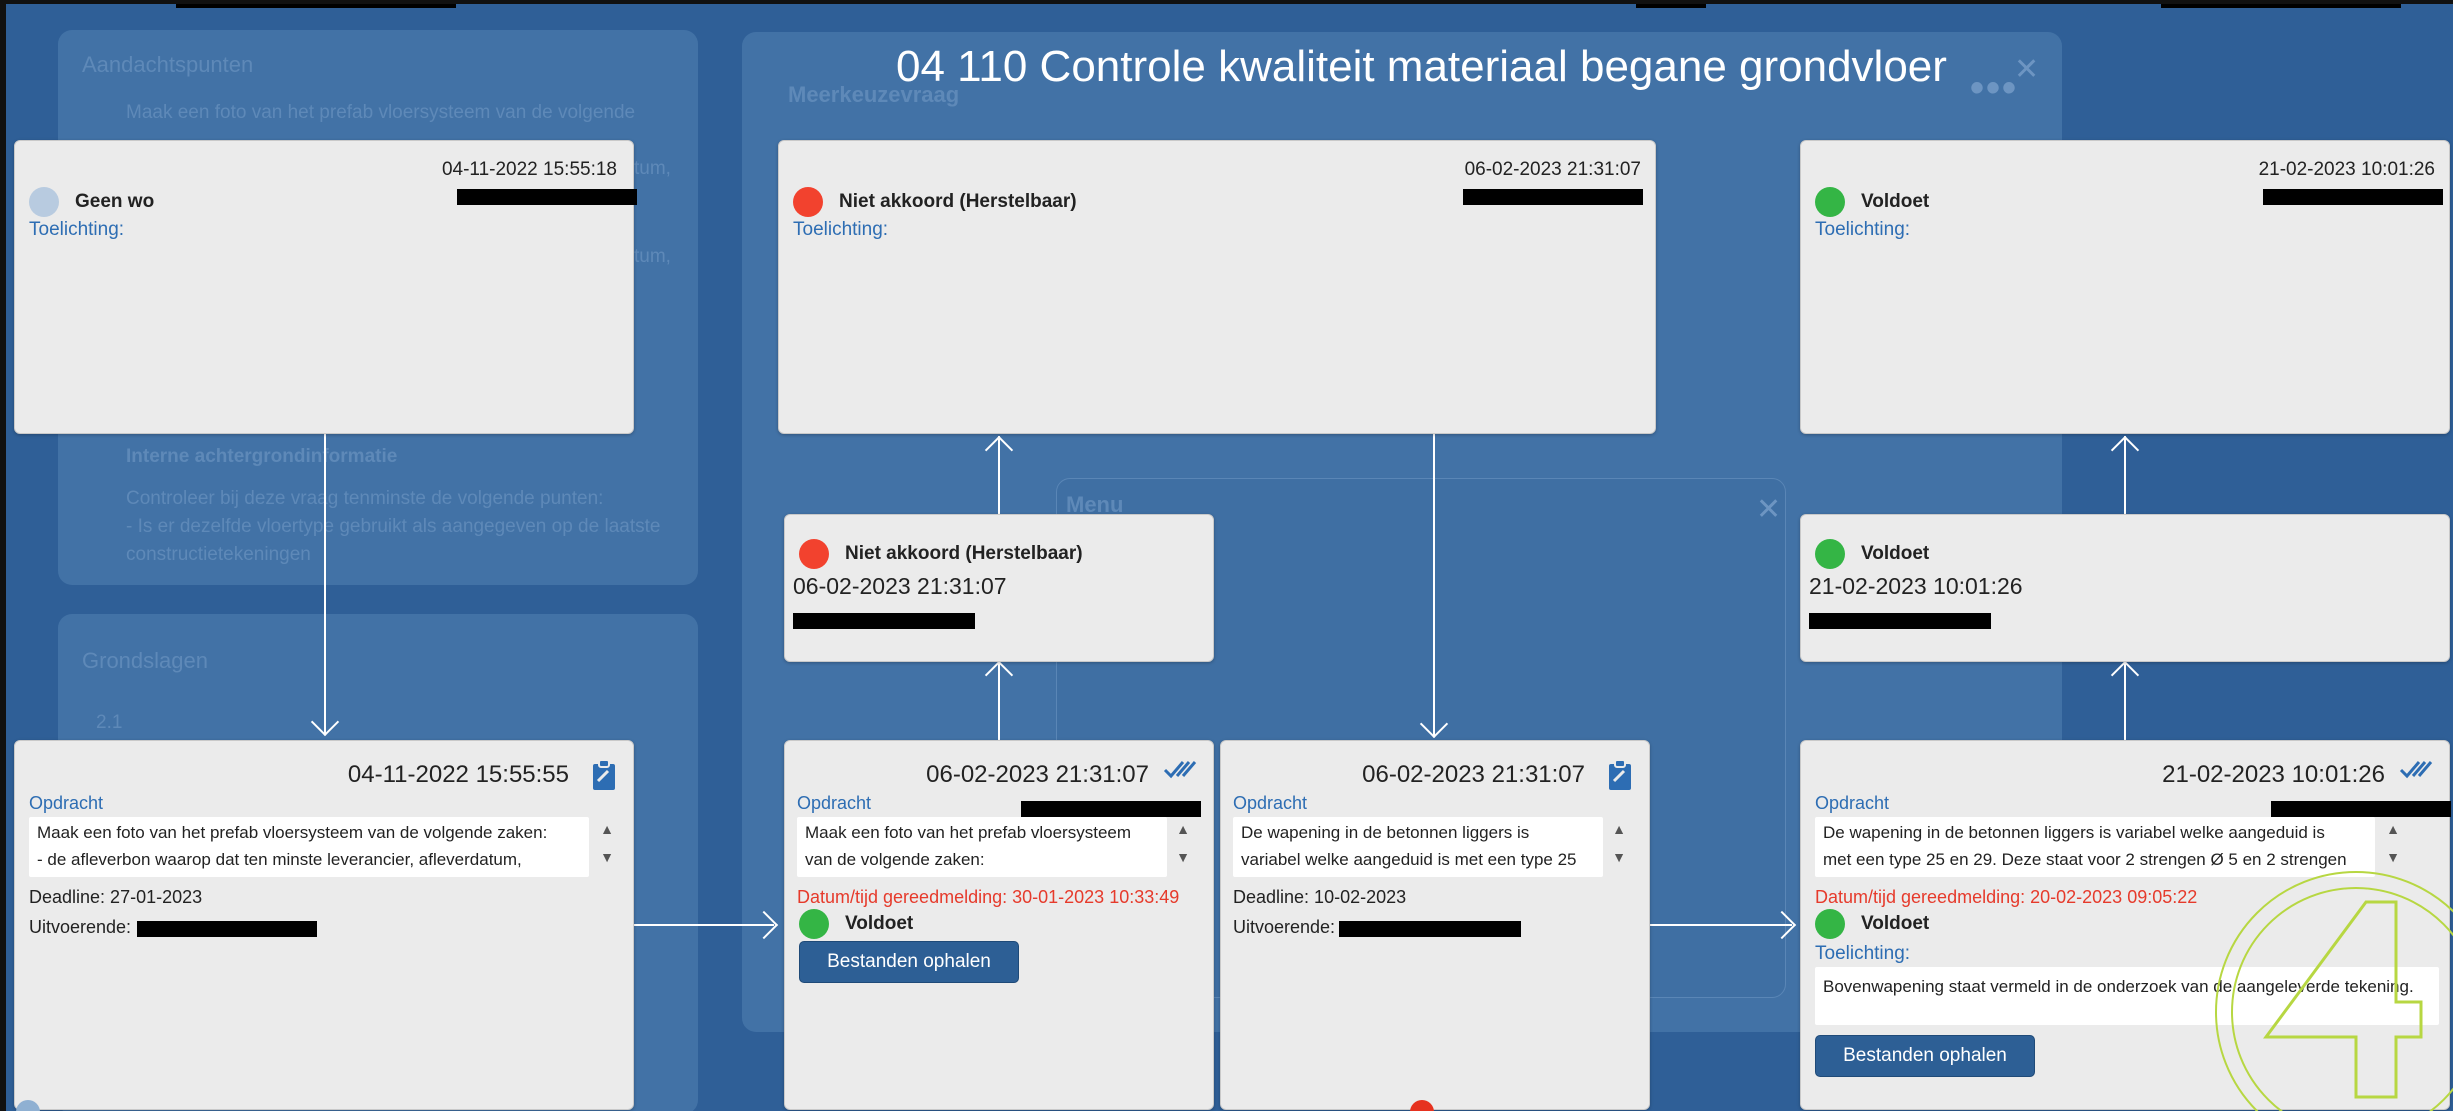 The image size is (2453, 1111). I want to click on timestamp: 04-11-2022 15:55:18, so click(529, 169).